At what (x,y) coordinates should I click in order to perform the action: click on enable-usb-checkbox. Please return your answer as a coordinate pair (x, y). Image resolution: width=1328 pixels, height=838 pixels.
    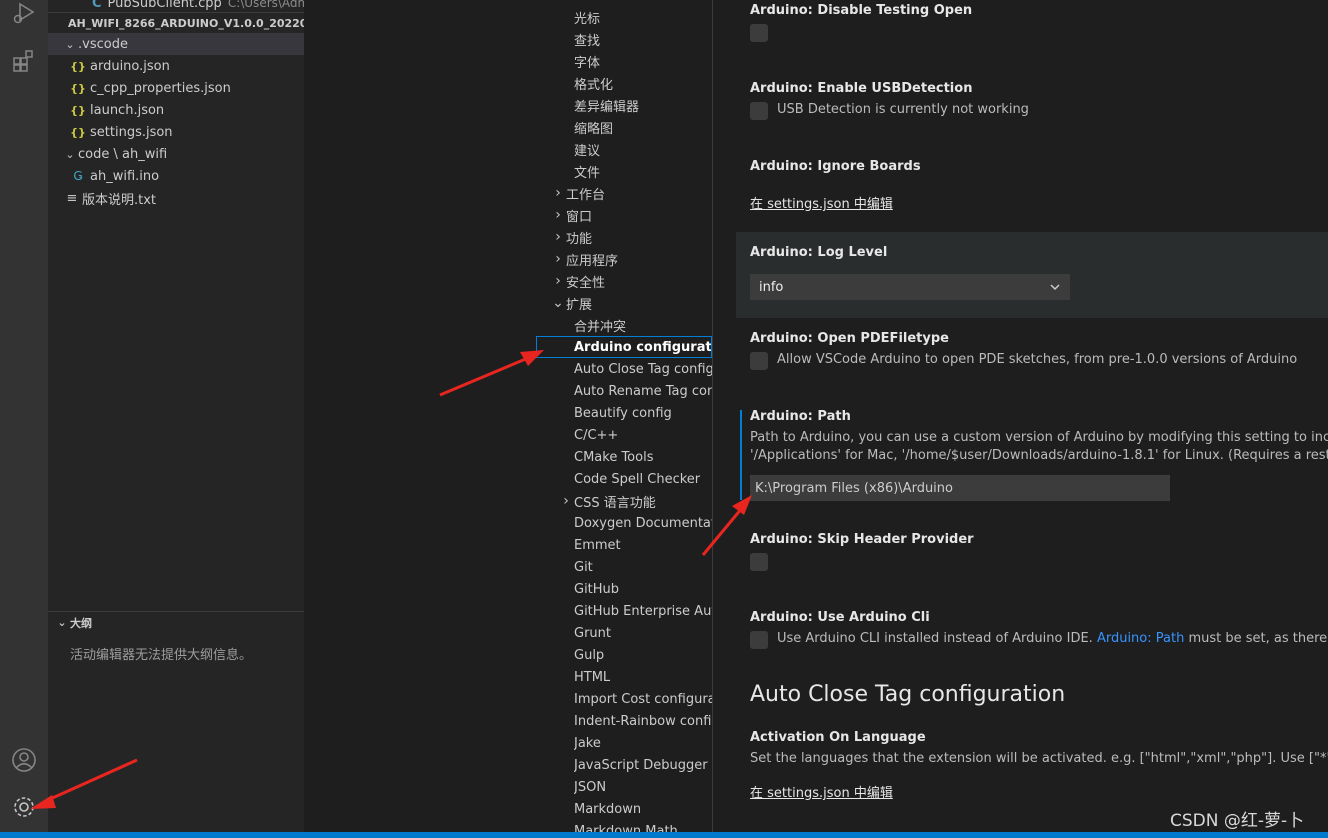
    Looking at the image, I should click on (759, 111).